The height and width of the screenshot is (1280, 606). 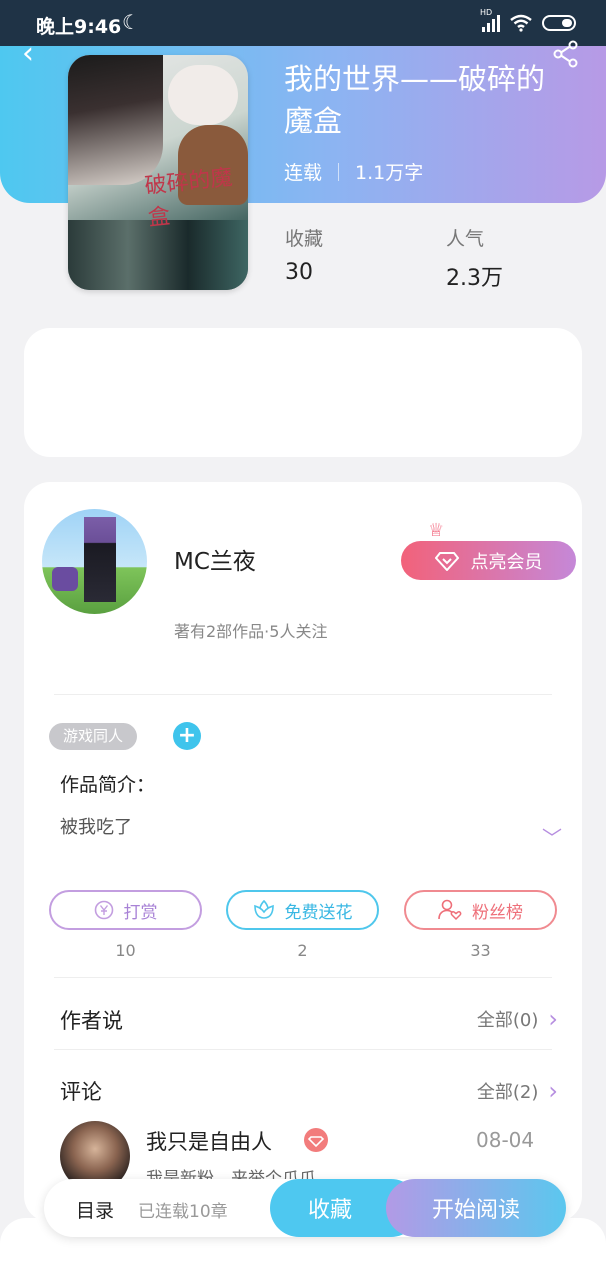 What do you see at coordinates (450, 910) in the screenshot?
I see `user-heart-icon` at bounding box center [450, 910].